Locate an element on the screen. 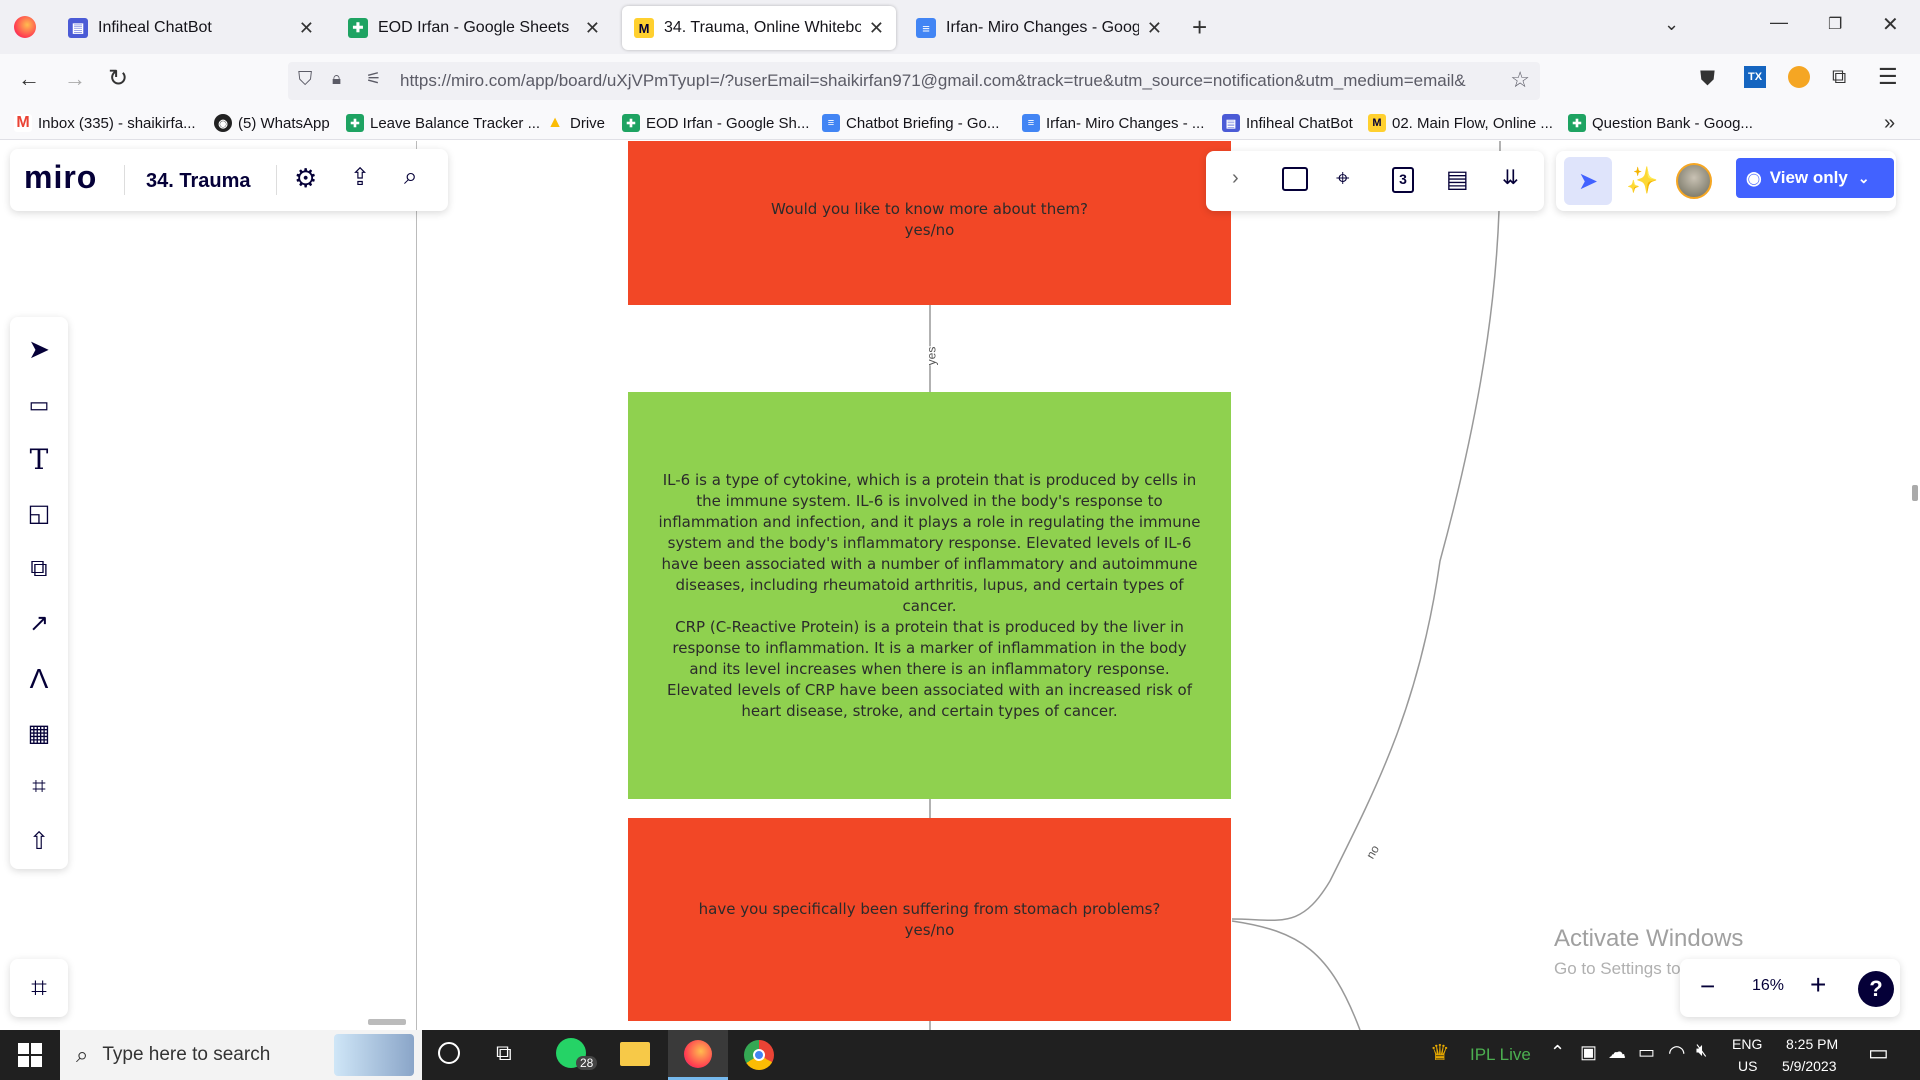 This screenshot has width=1920, height=1080. back-icon: ← is located at coordinates (29, 79).